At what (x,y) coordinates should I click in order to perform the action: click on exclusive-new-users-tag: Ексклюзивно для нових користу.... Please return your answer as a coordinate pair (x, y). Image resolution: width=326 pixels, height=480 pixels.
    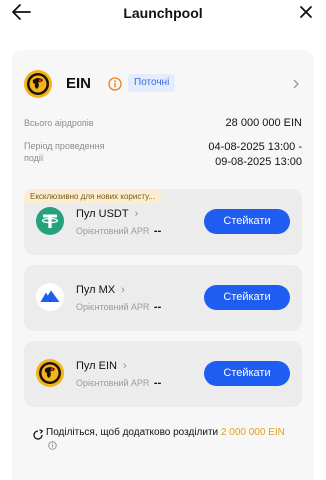
    Looking at the image, I should click on (92, 196).